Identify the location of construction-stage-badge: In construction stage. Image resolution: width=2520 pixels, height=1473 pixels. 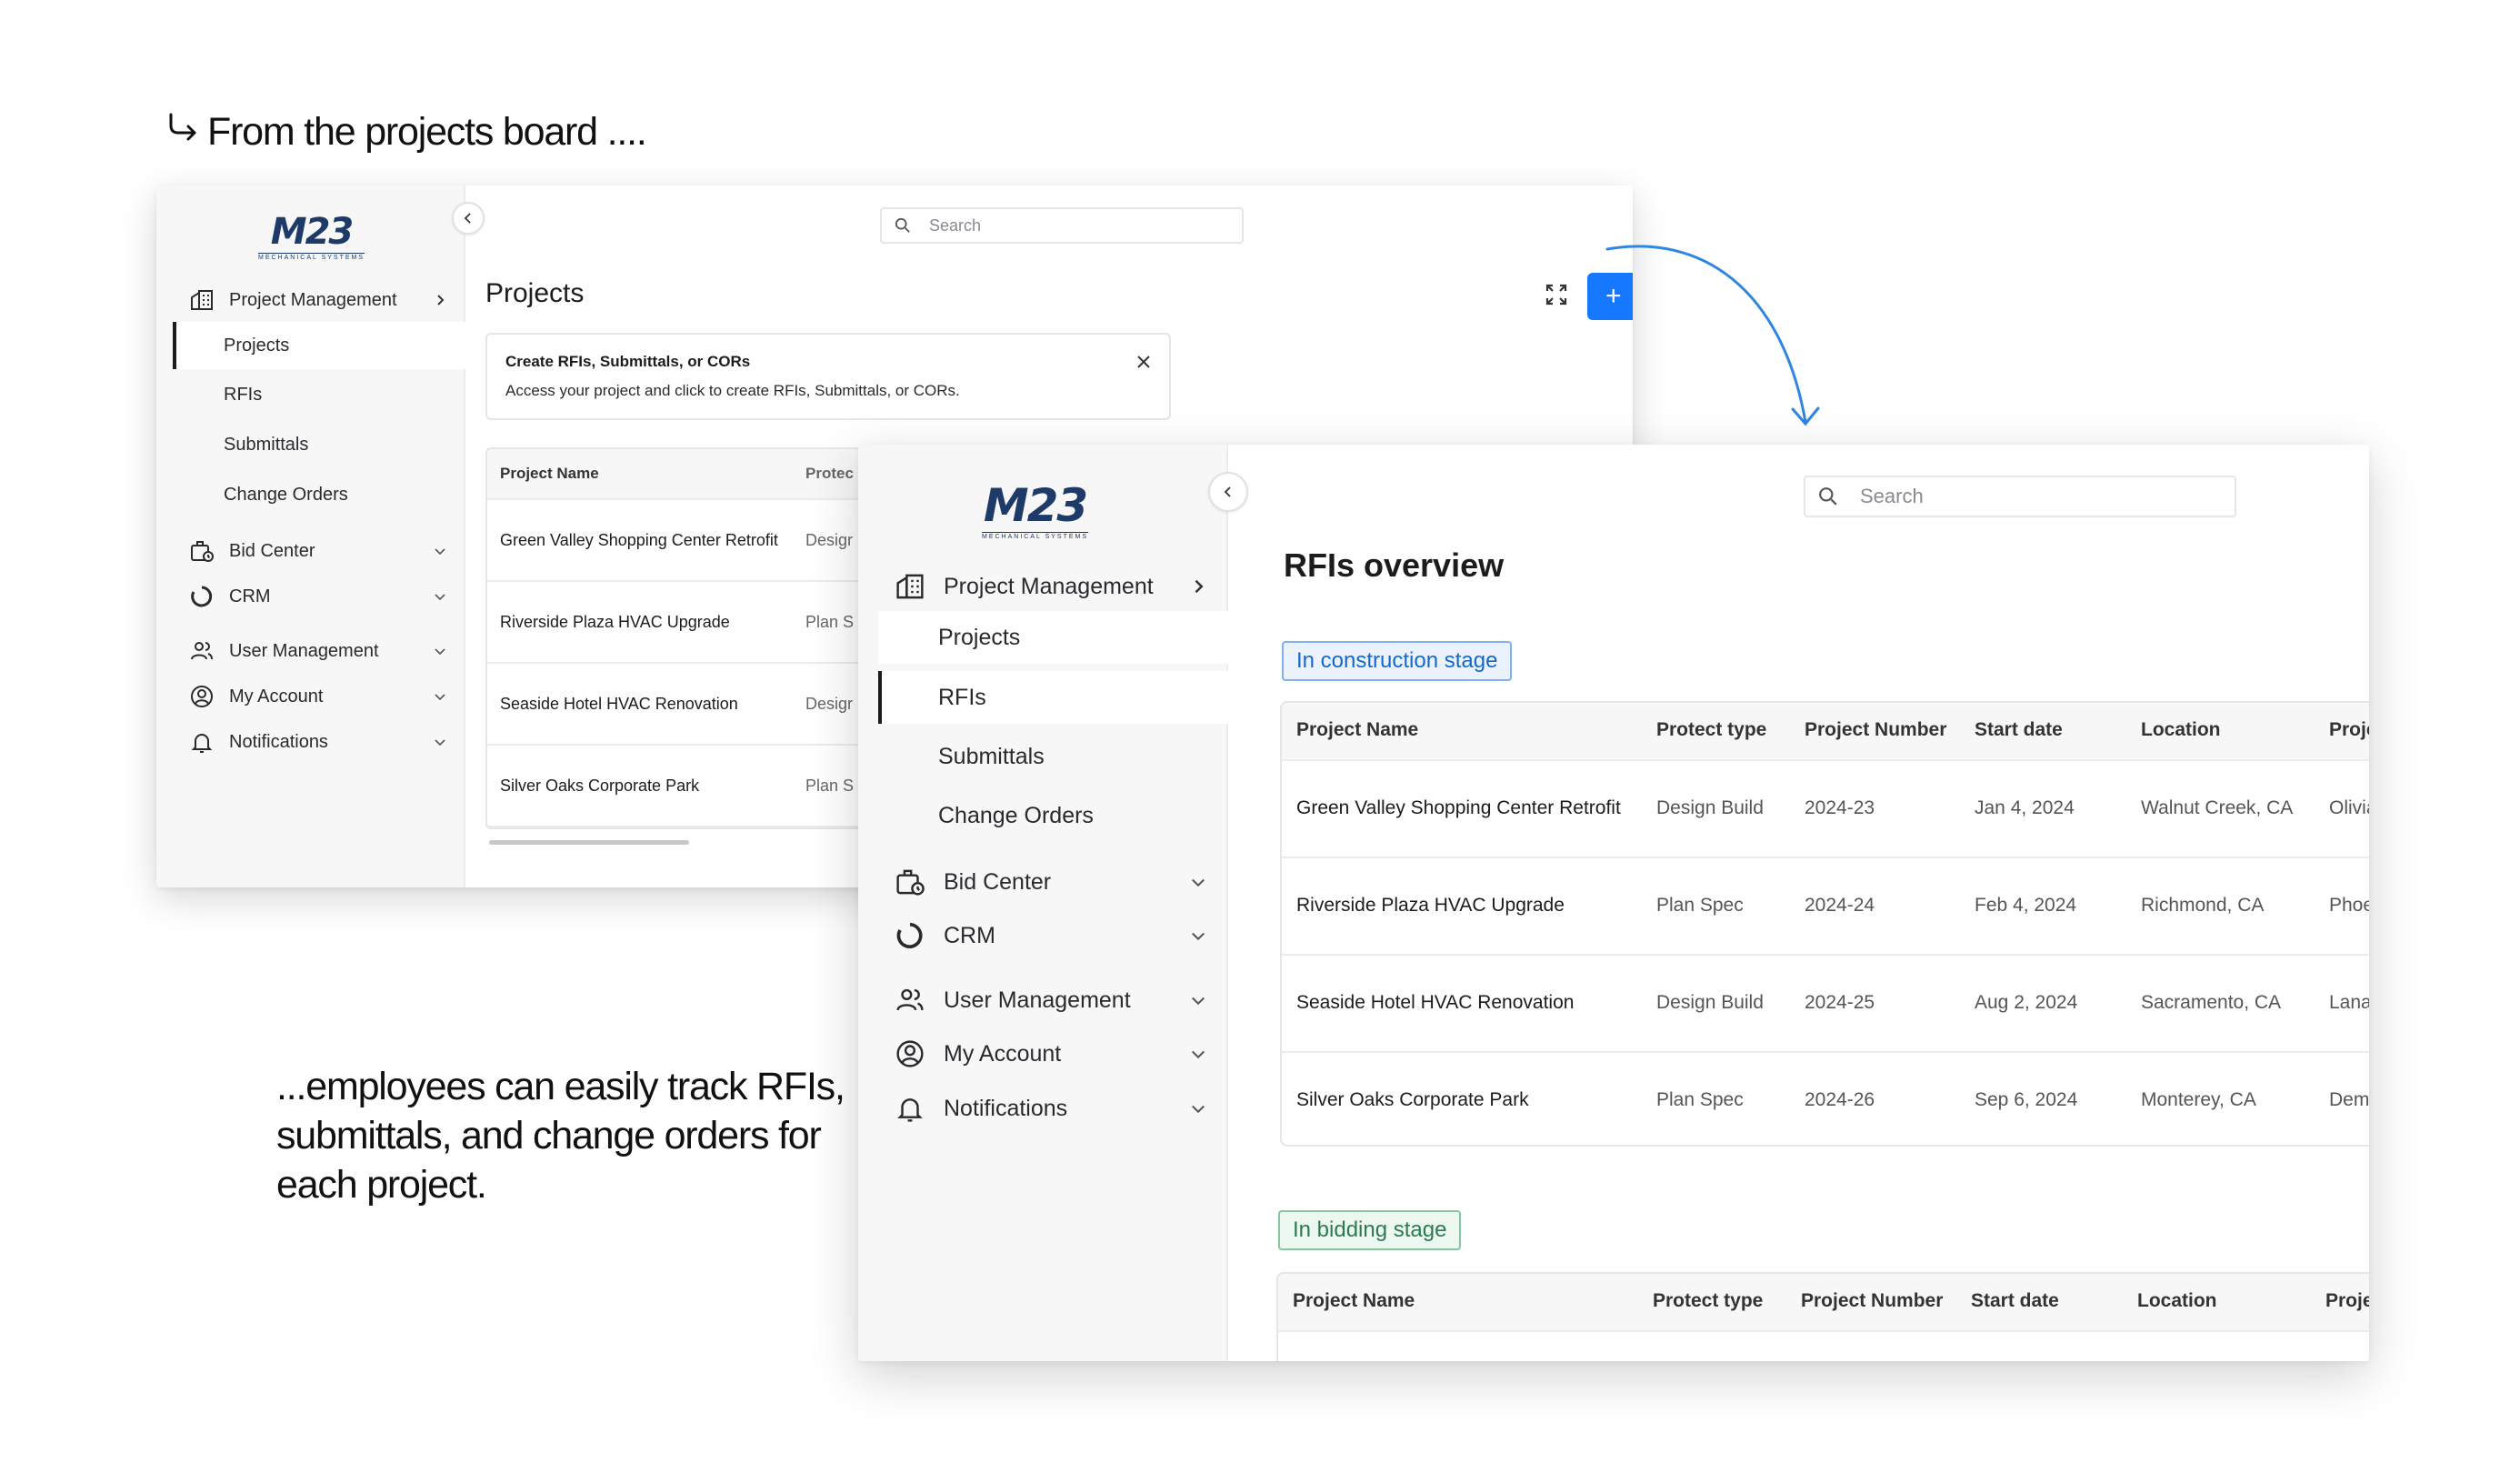
(1398, 661).